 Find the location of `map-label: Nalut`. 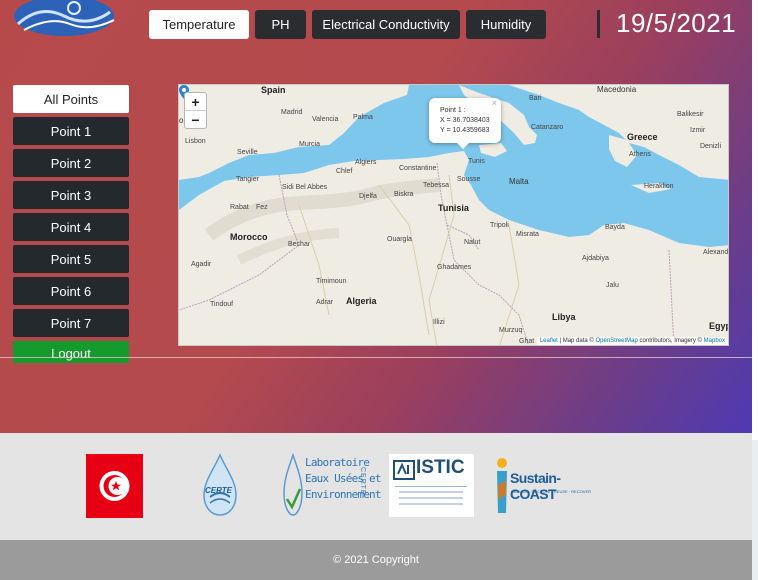

map-label: Nalut is located at coordinates (472, 242).